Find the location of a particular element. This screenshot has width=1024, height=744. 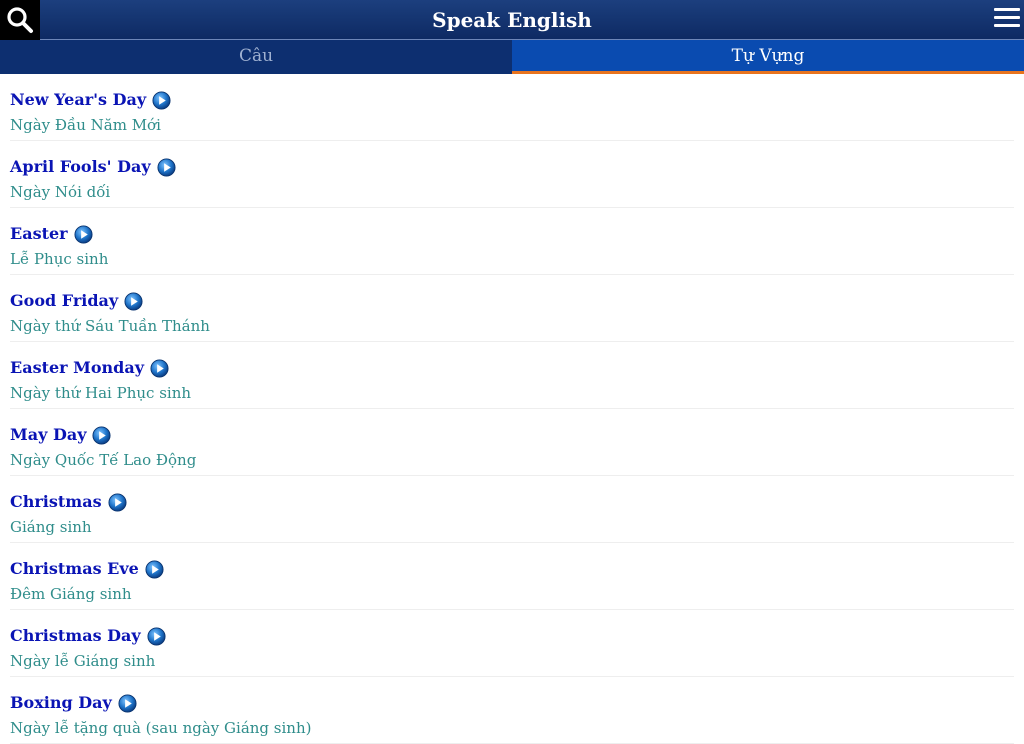

english-row: New Year's Day is located at coordinates (90, 100).